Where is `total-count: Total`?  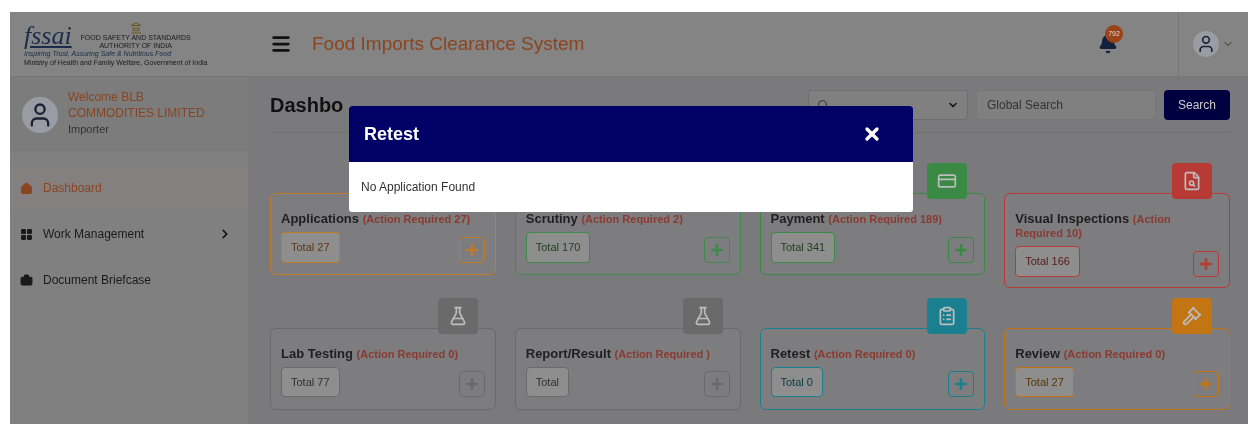 total-count: Total is located at coordinates (547, 381).